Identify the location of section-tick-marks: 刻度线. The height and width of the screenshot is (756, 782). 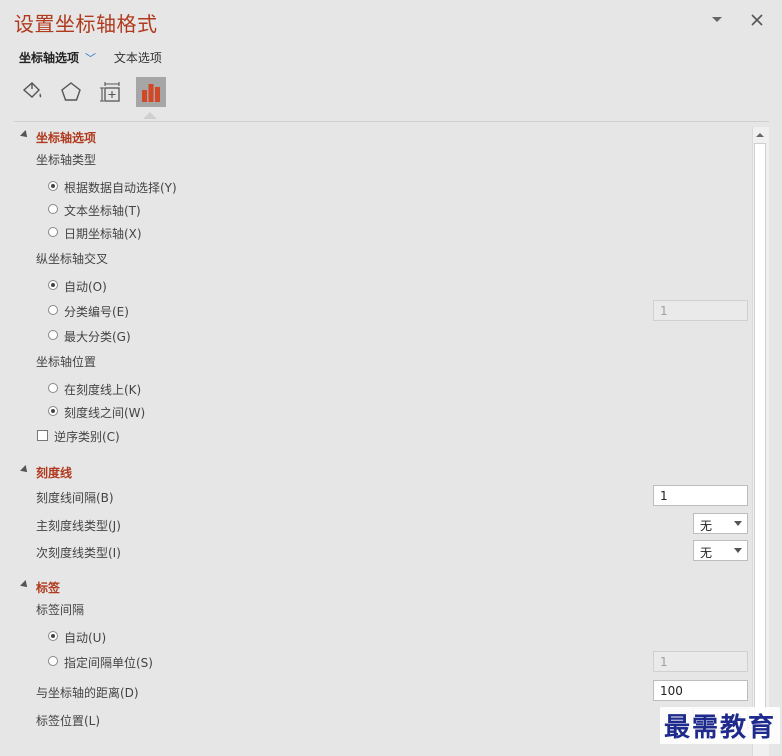
(46, 472).